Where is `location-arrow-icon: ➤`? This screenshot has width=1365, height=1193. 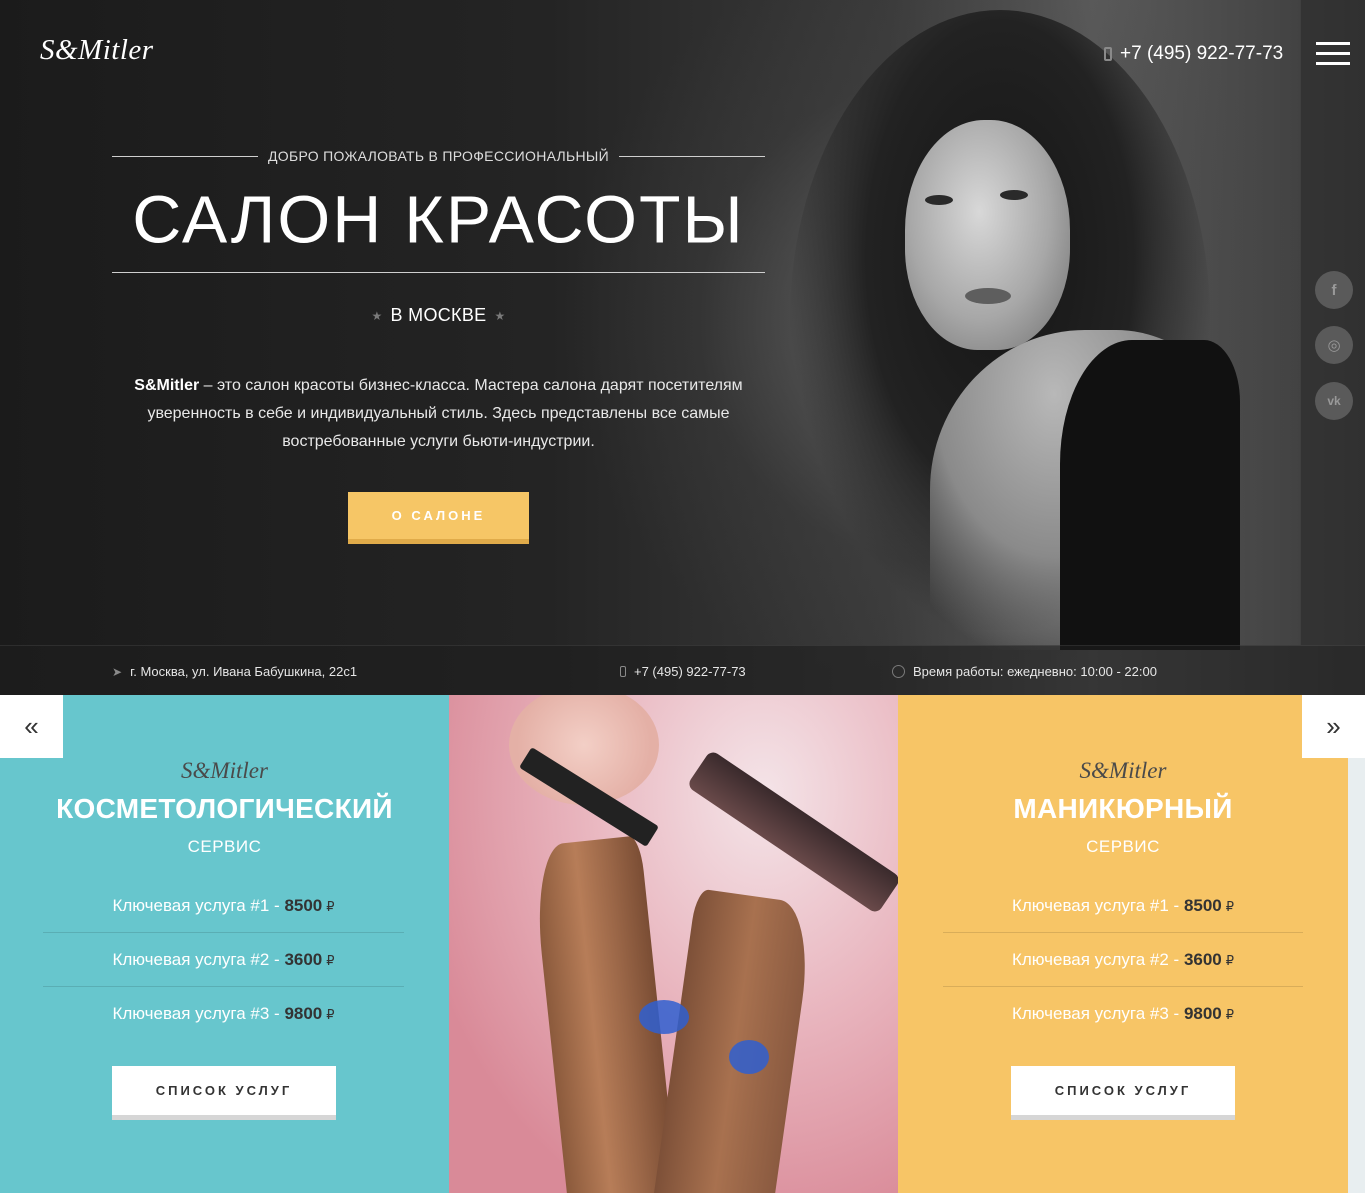
location-arrow-icon: ➤ is located at coordinates (117, 671).